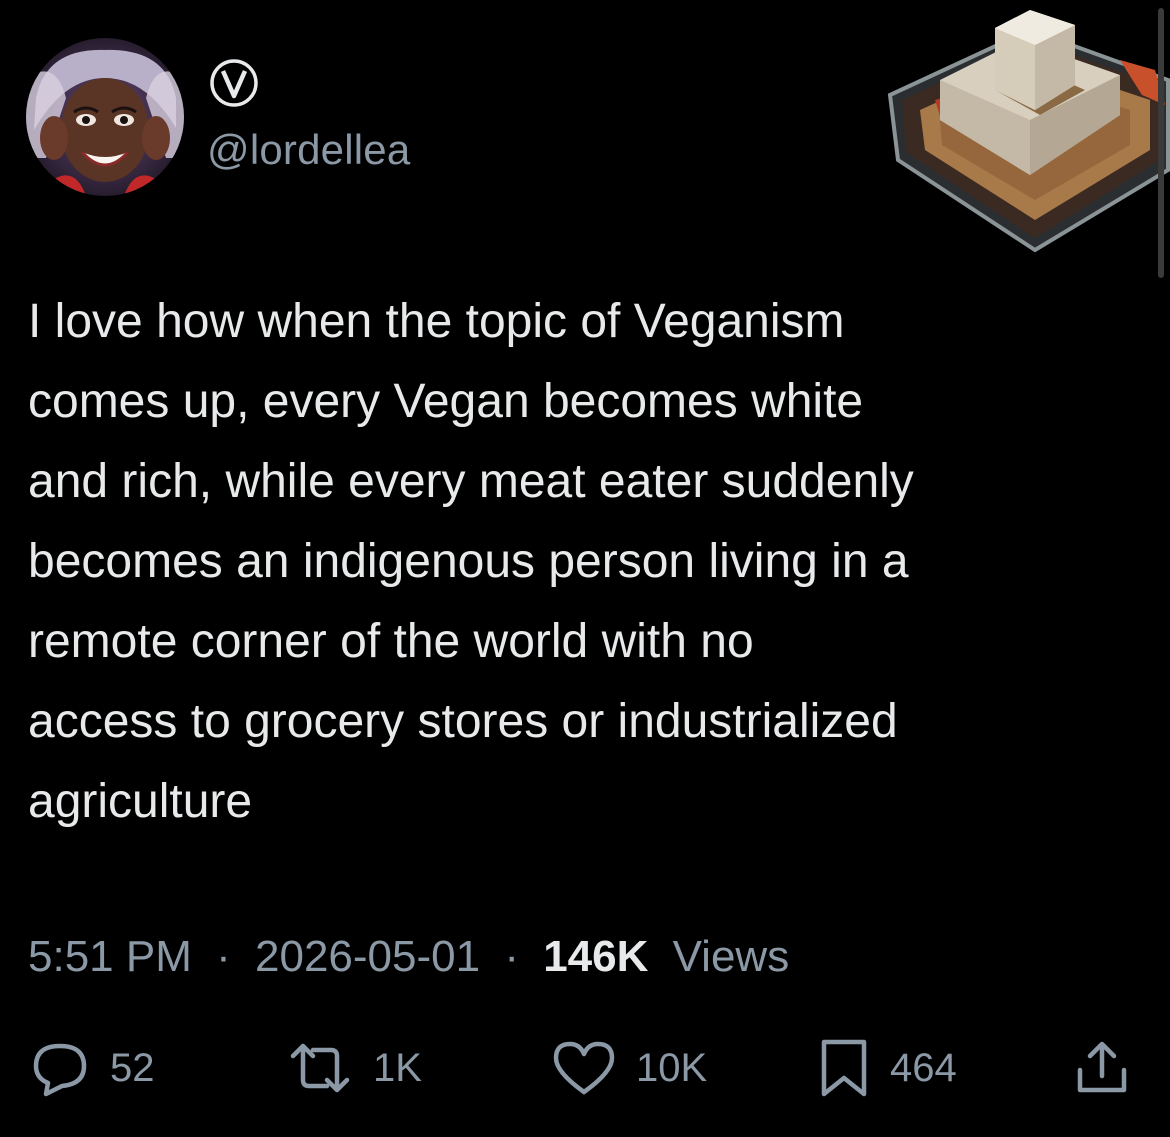 This screenshot has height=1137, width=1170. I want to click on reply-button: 52, so click(91, 1068).